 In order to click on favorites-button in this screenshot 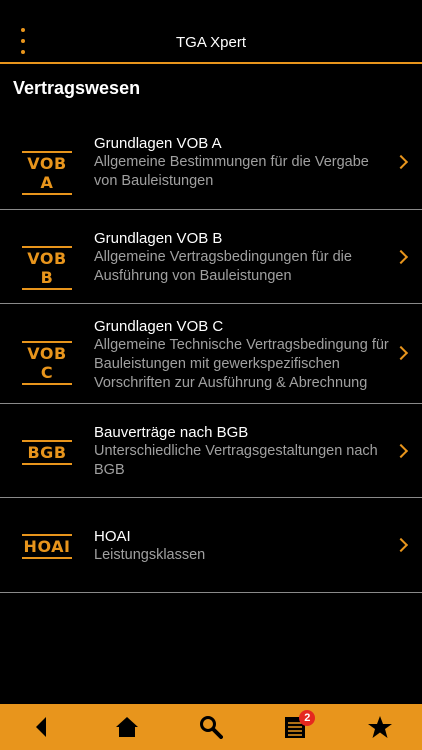, I will do `click(380, 727)`.